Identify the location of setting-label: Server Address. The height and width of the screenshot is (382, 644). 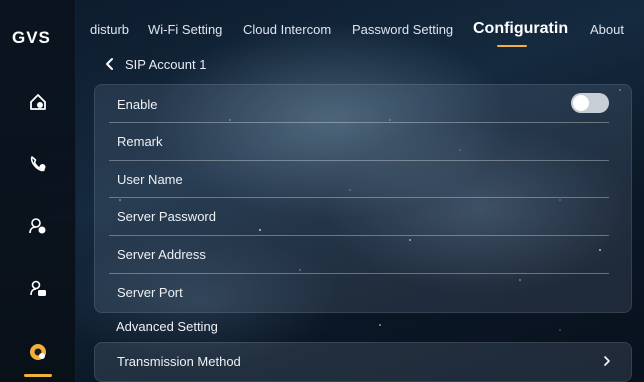
(161, 254).